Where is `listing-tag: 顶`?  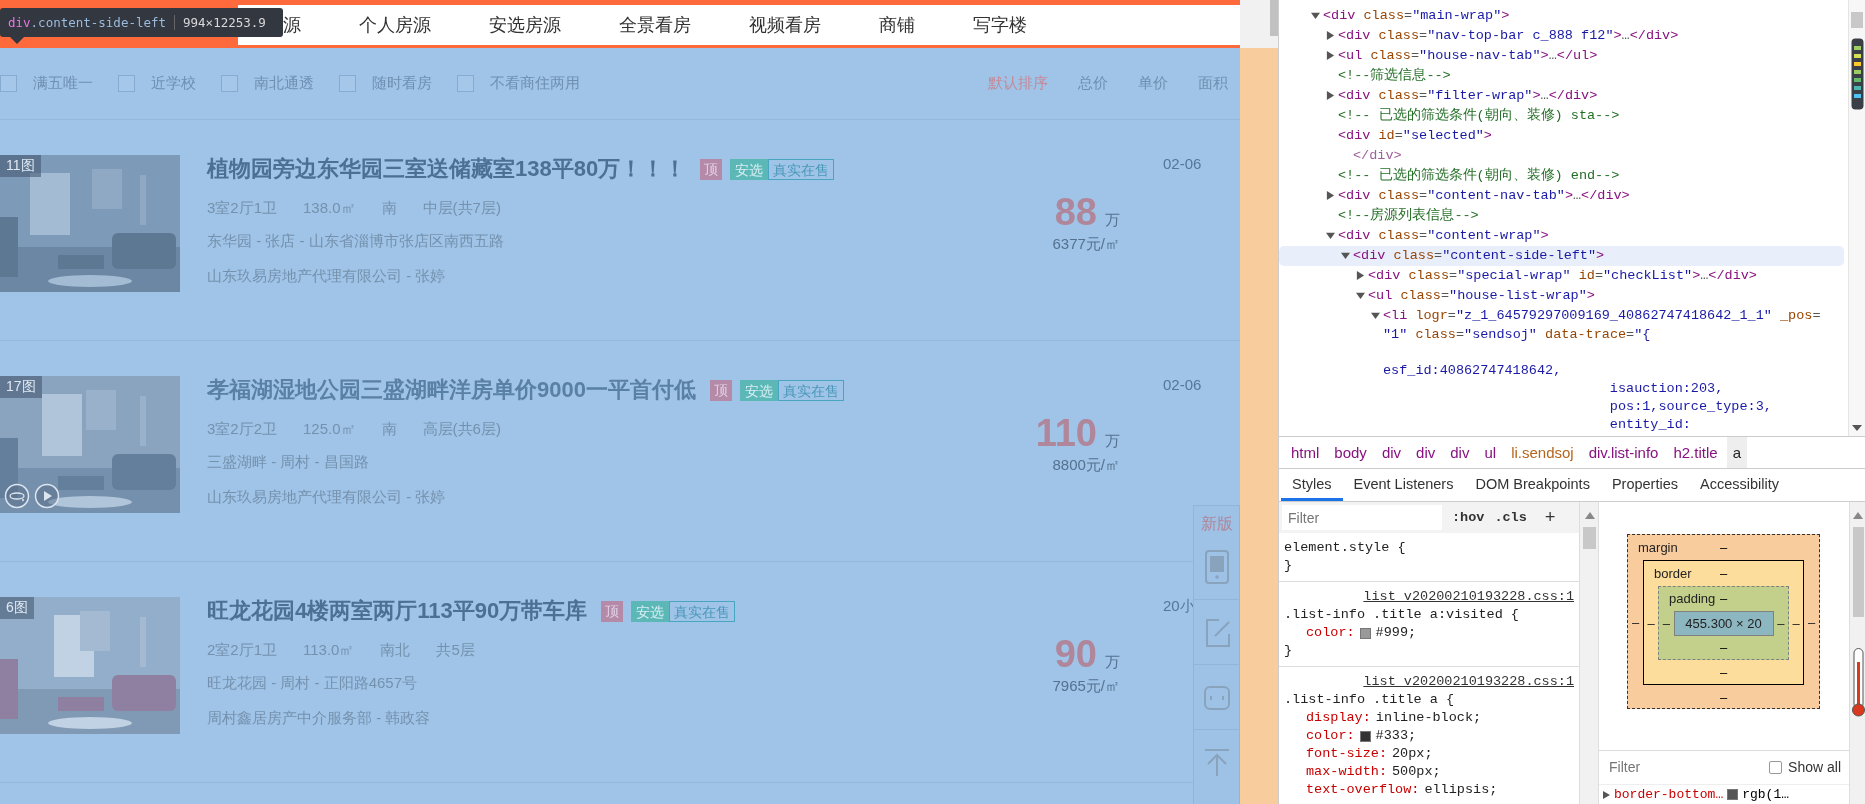
listing-tag: 顶 is located at coordinates (711, 169).